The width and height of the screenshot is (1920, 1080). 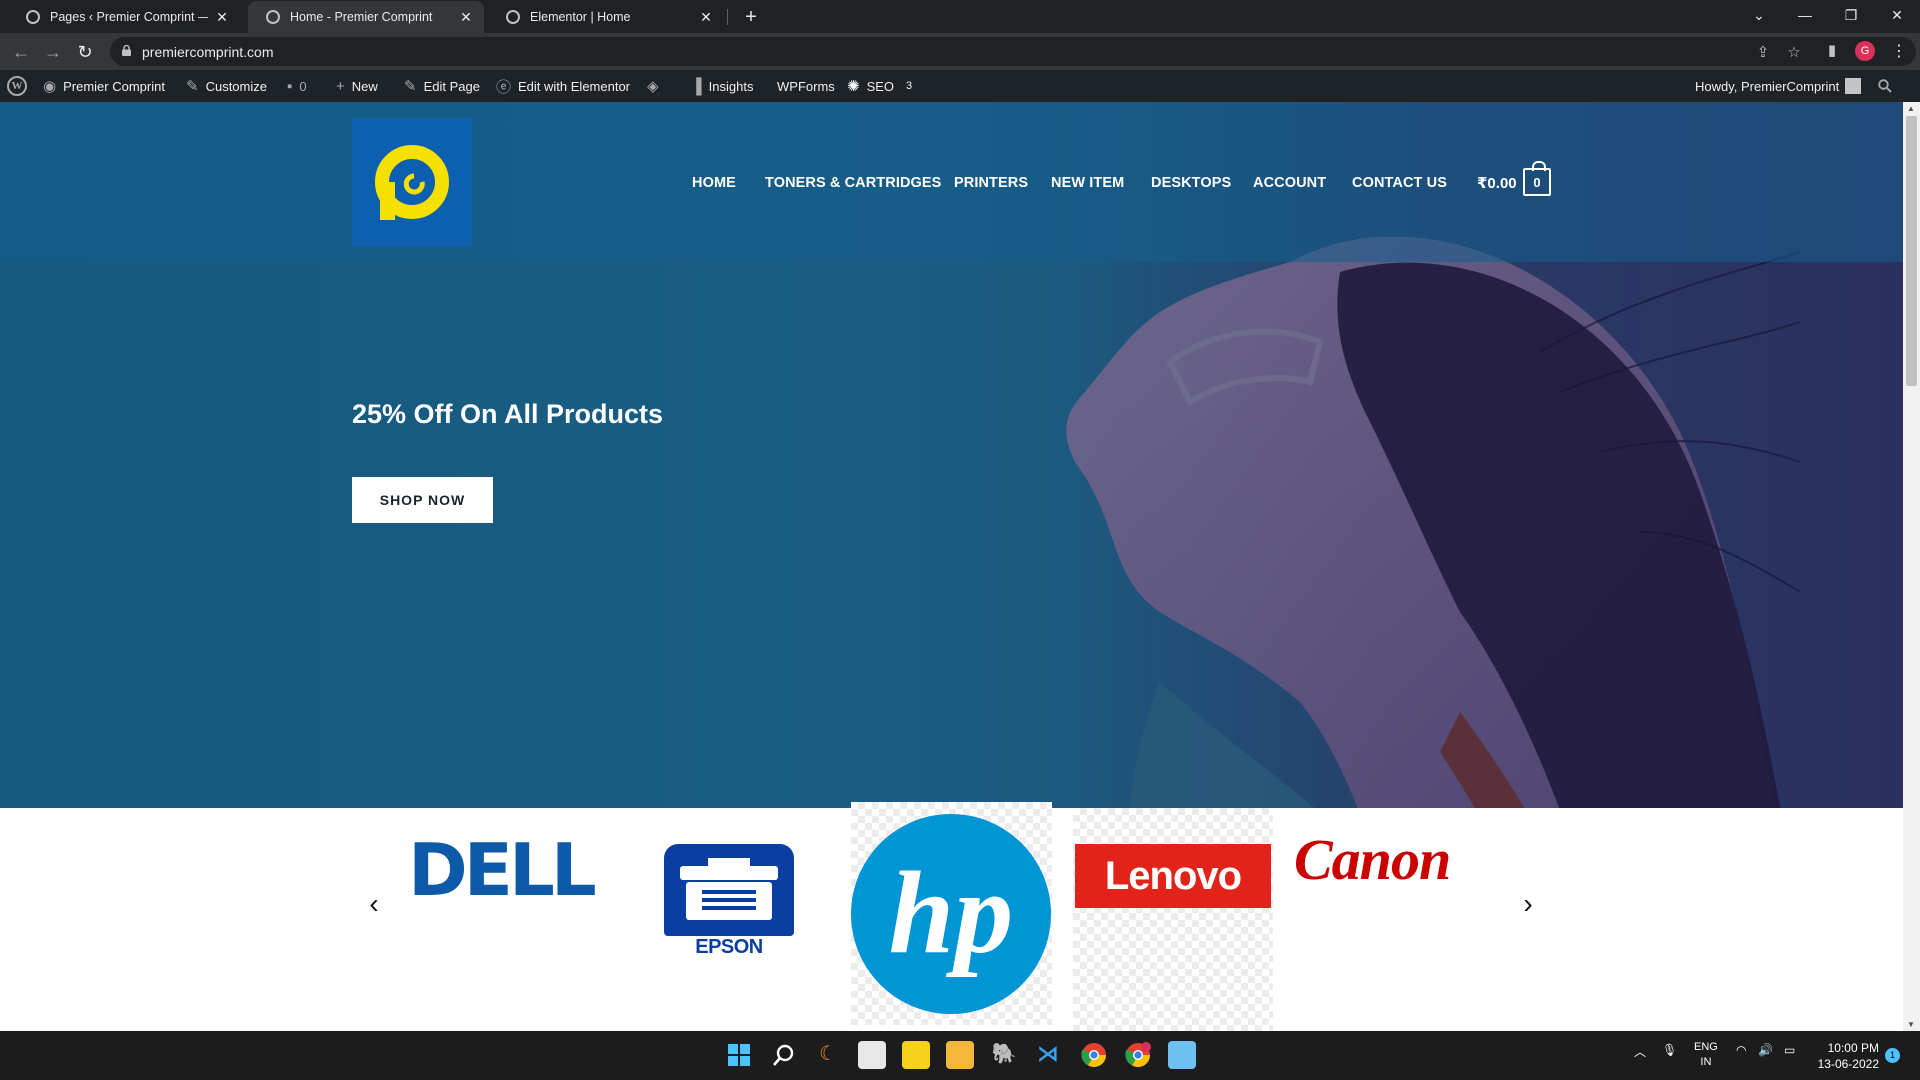 I want to click on page-scrollbar: ▲ ▼, so click(x=1911, y=566).